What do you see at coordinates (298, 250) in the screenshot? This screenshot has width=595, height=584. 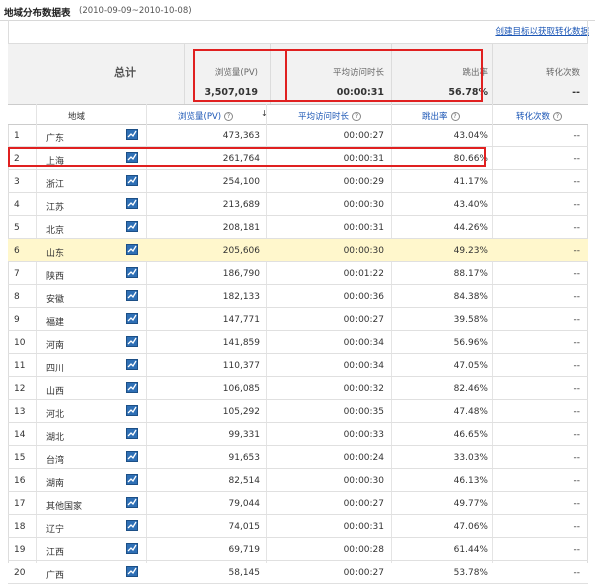 I see `table-row: 6 山东 205,606 00:00:30 49.23% --` at bounding box center [298, 250].